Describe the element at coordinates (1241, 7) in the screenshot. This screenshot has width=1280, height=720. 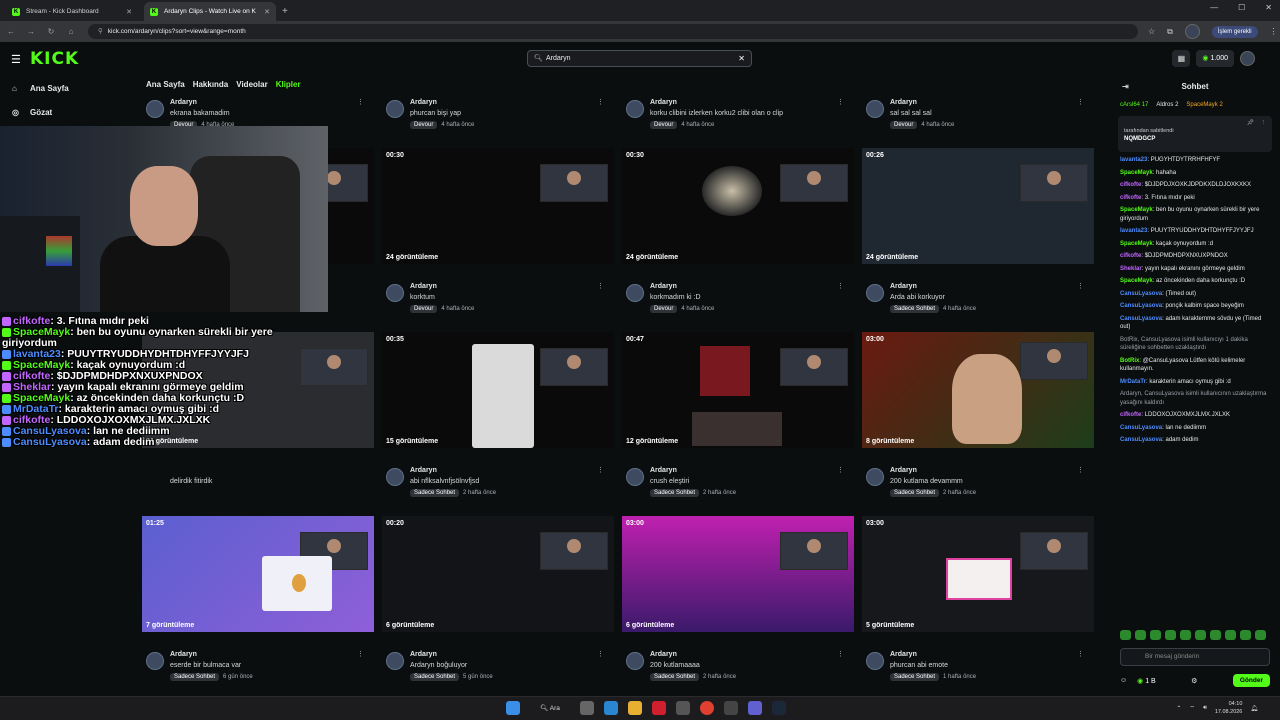
I see `maximize-icon: ☐` at that location.